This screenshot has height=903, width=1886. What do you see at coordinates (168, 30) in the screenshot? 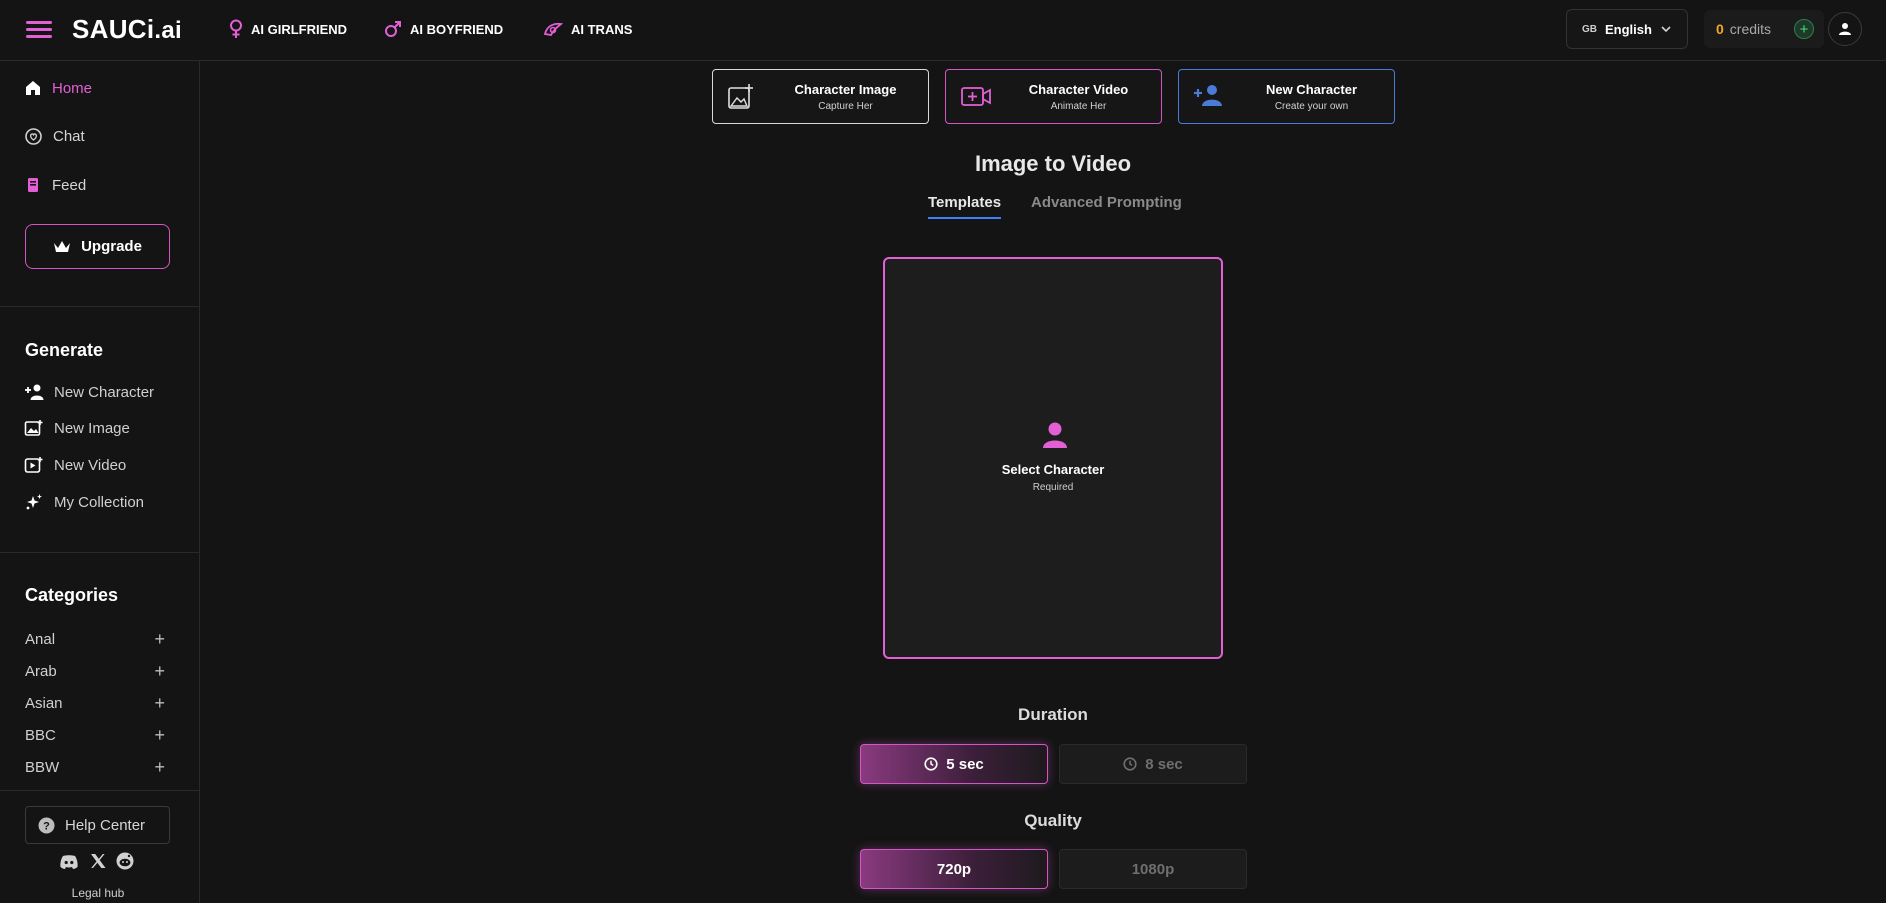
I see `logo-suffix: .ai` at bounding box center [168, 30].